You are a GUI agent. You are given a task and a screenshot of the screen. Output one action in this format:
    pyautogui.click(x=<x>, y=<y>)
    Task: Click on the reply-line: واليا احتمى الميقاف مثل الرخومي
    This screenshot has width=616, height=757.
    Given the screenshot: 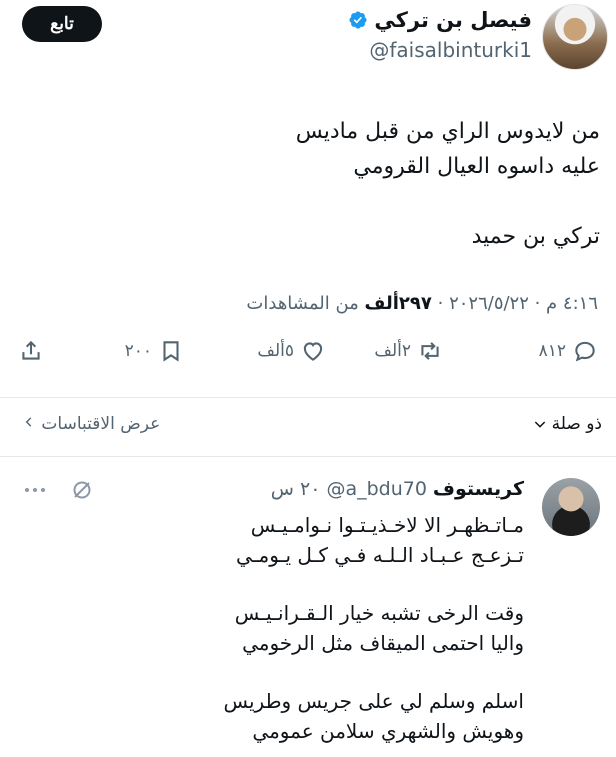 What is the action you would take?
    pyautogui.click(x=383, y=643)
    